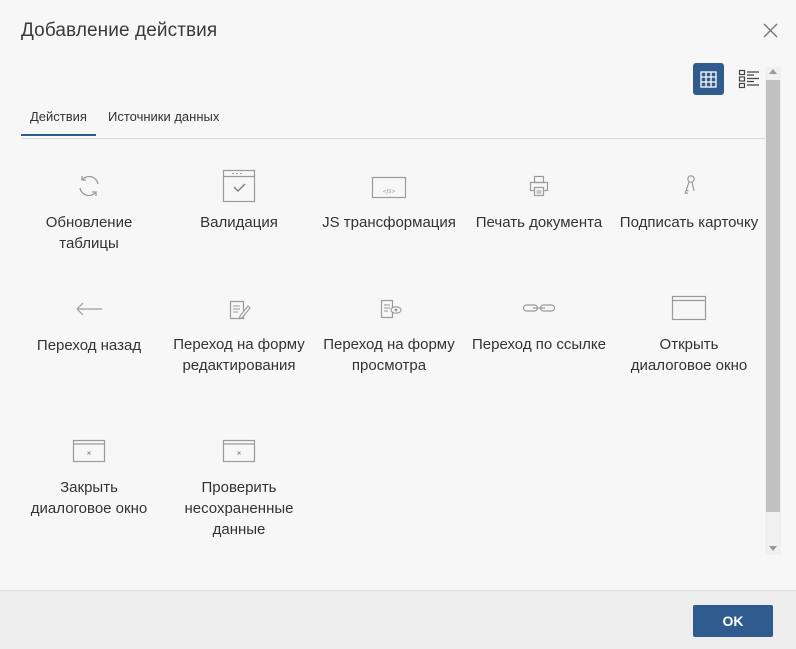 Image resolution: width=796 pixels, height=649 pixels. I want to click on action-label: Открыть диалоговое окно, so click(689, 355).